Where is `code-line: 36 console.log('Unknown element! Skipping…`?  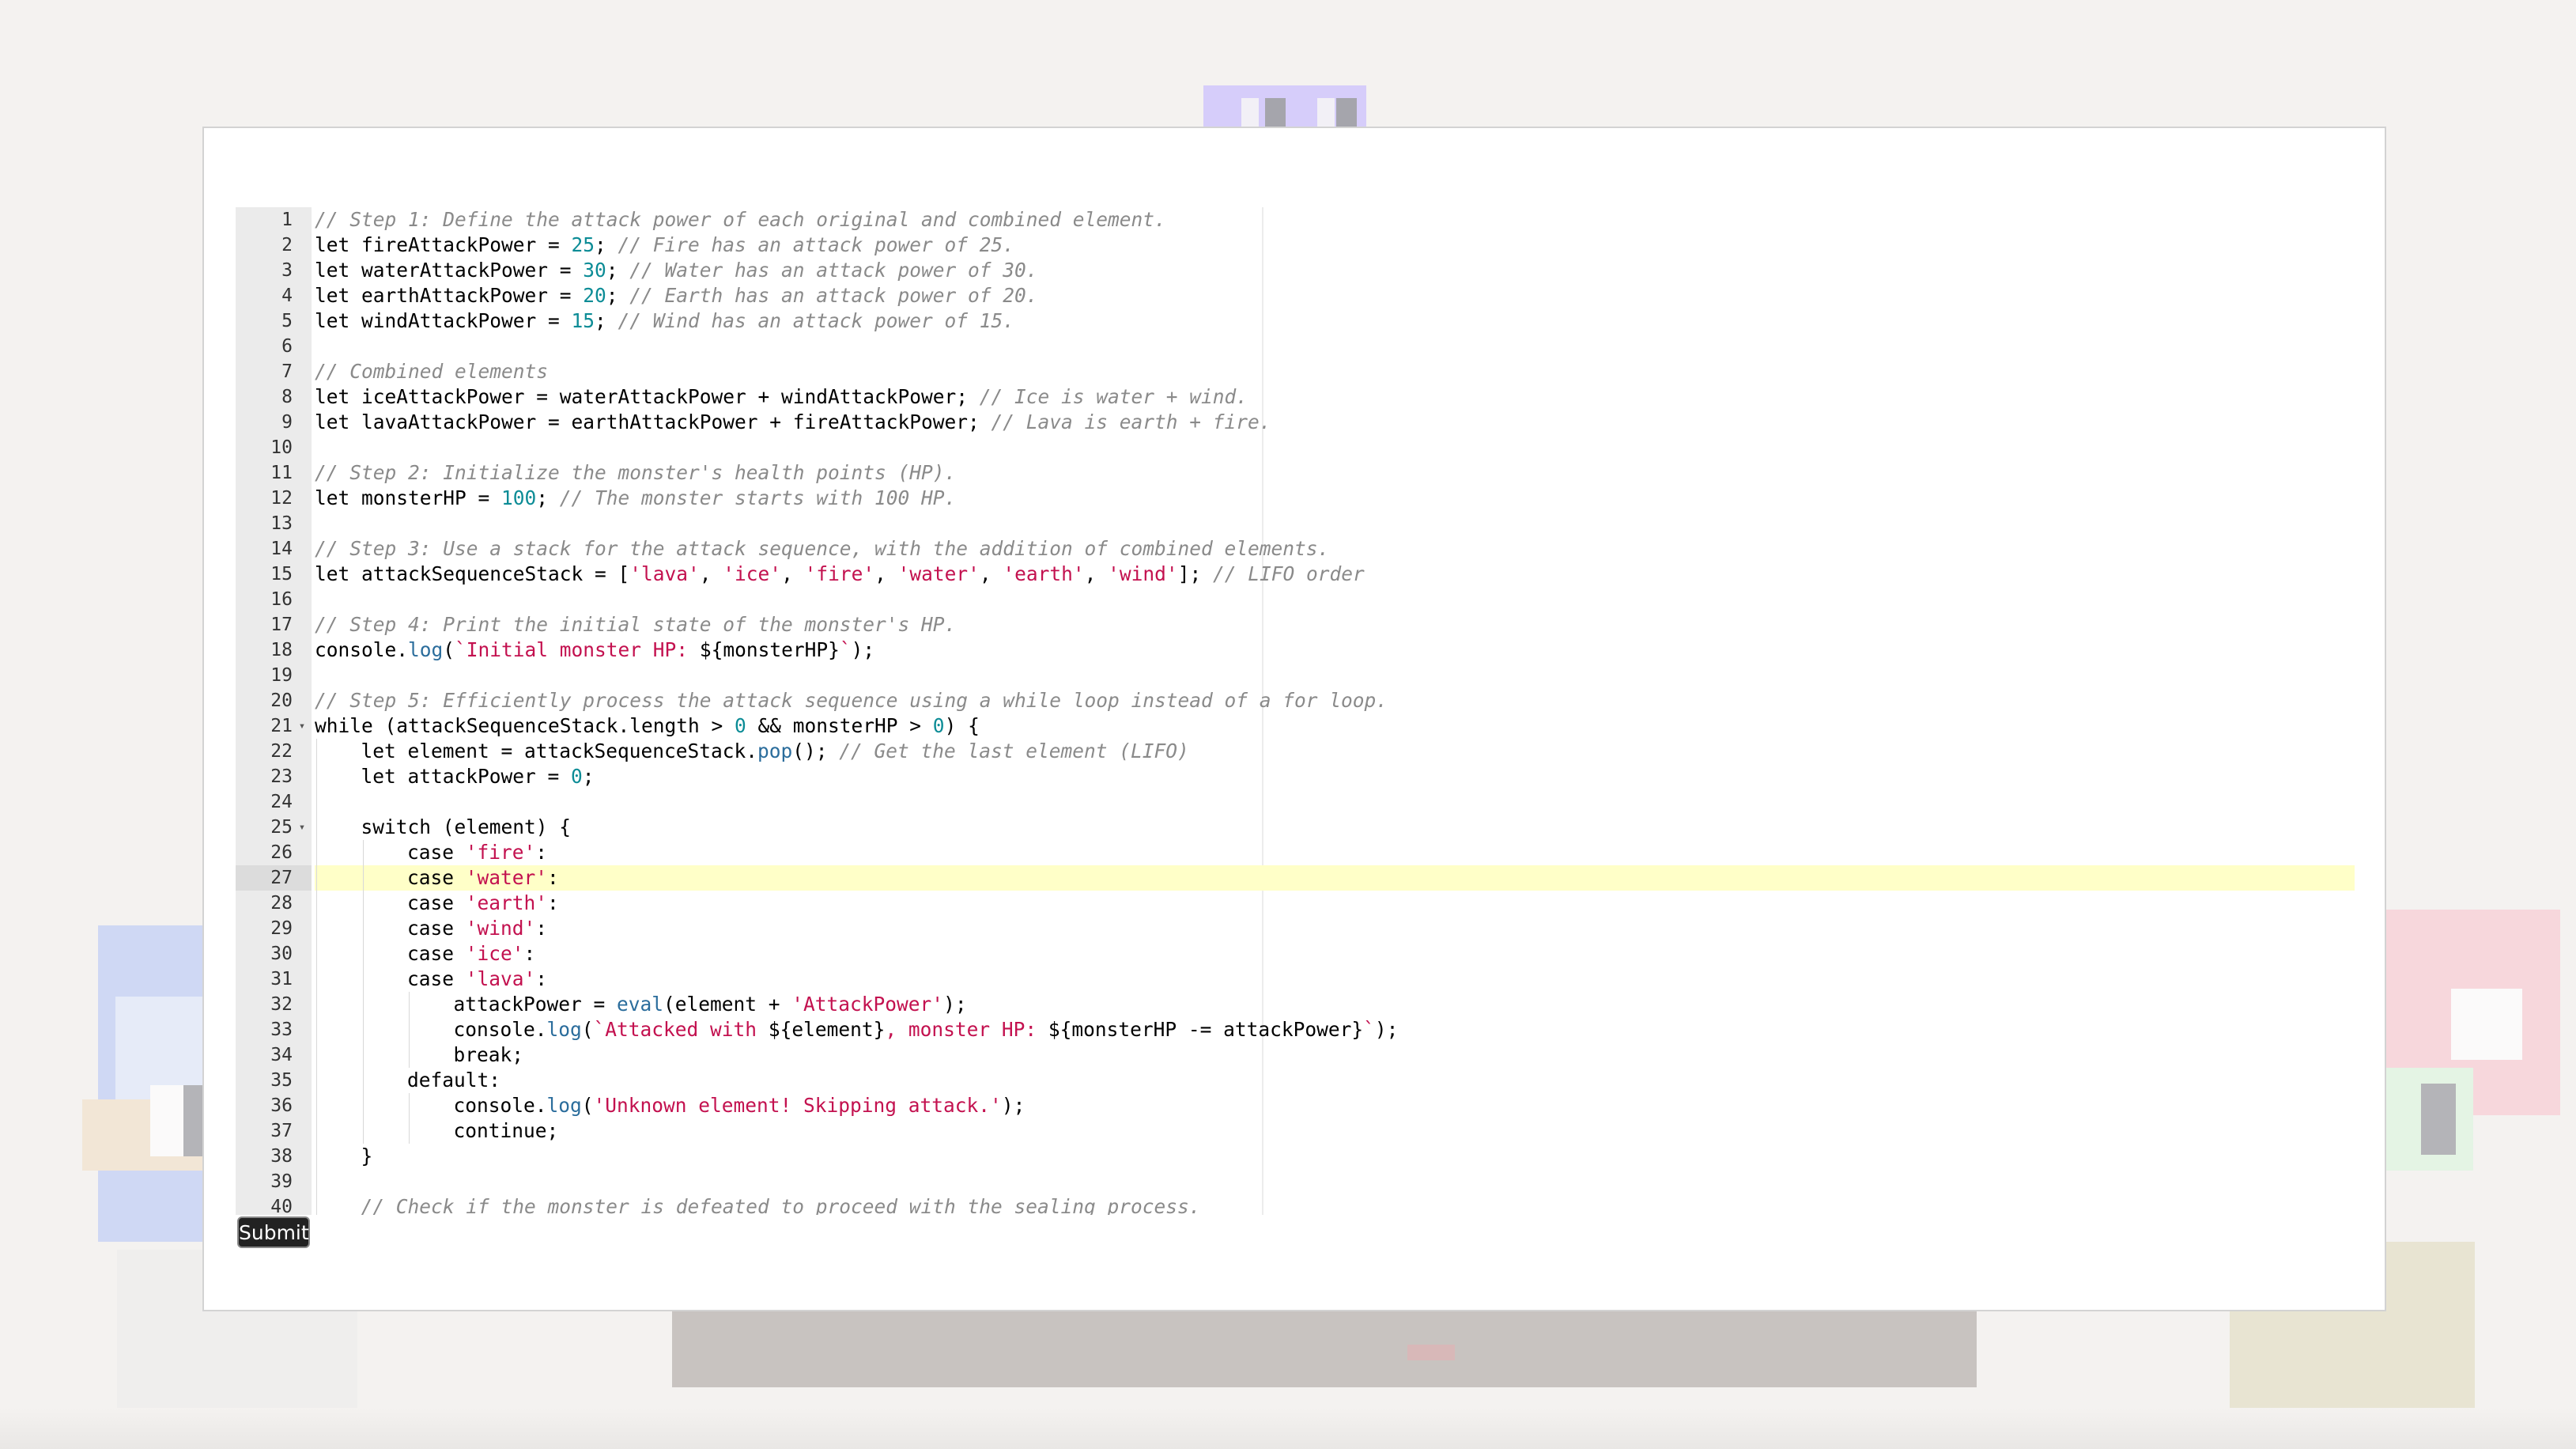 code-line: 36 console.log('Unknown element! Skipping… is located at coordinates (1295, 1105).